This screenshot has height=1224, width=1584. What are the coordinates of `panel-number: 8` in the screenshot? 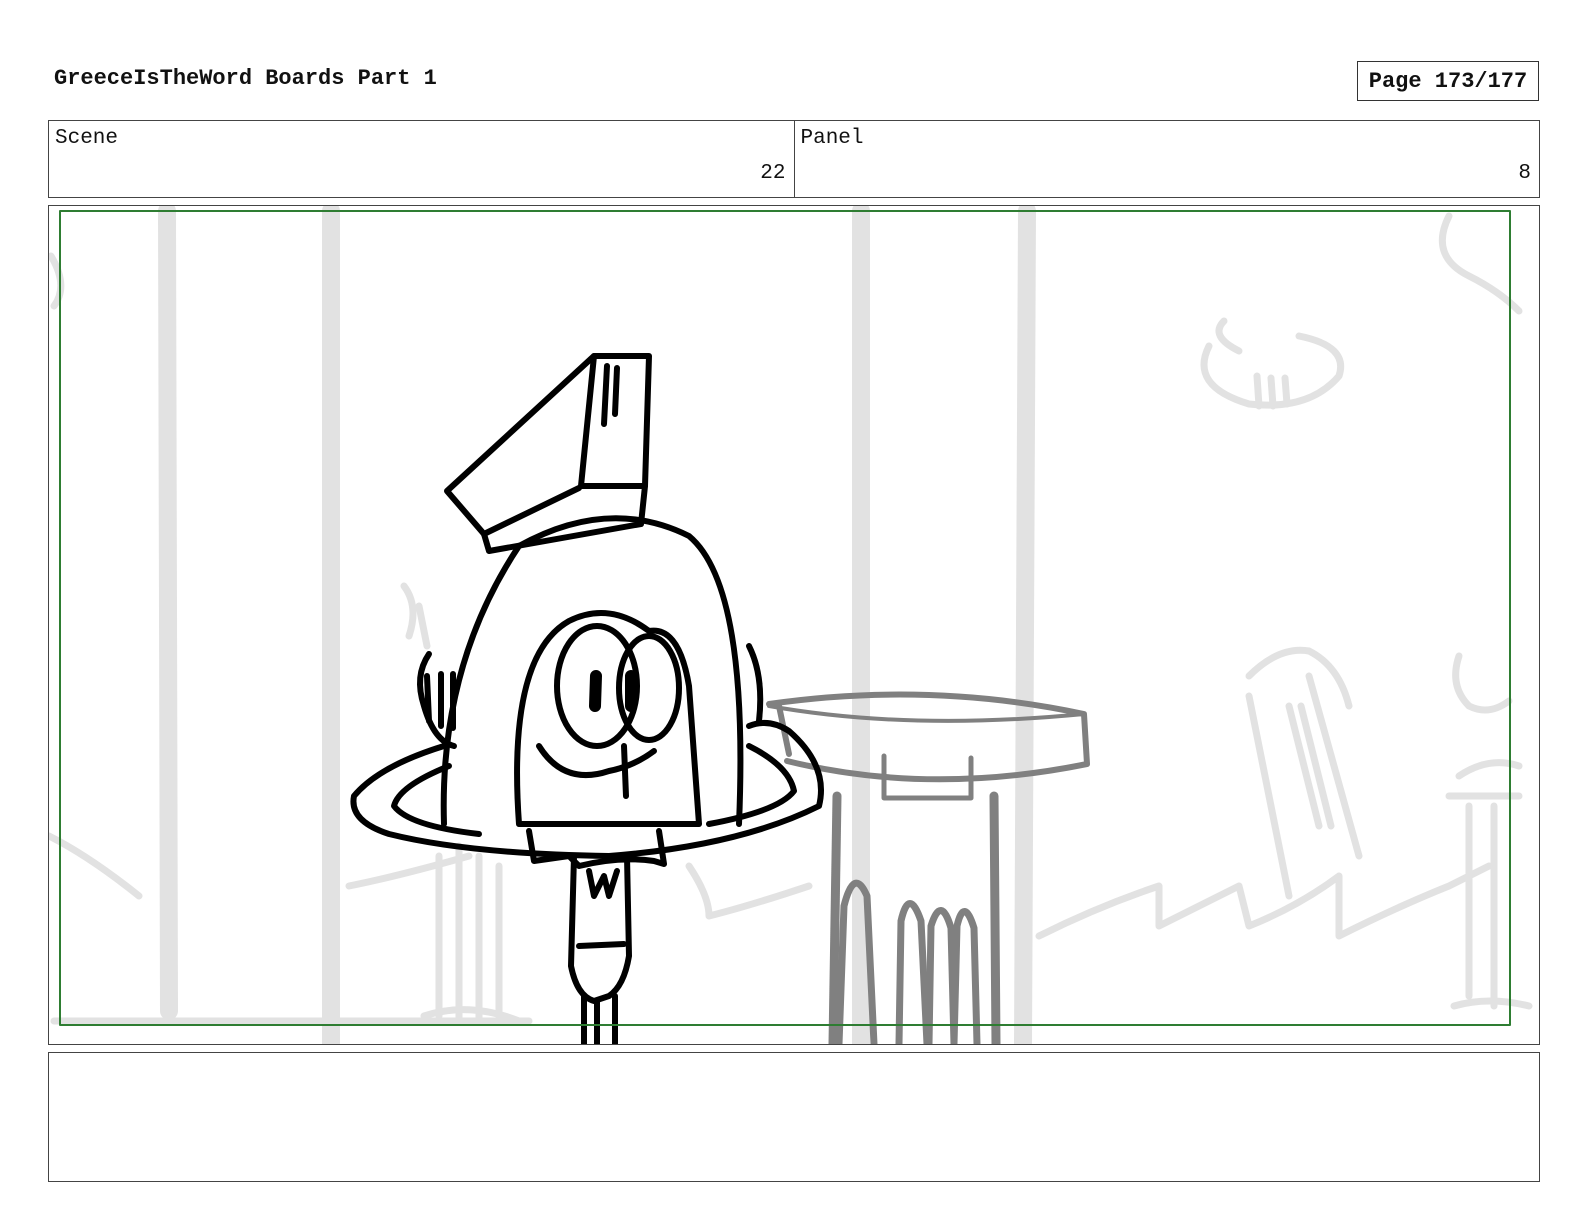 It's located at (1524, 173).